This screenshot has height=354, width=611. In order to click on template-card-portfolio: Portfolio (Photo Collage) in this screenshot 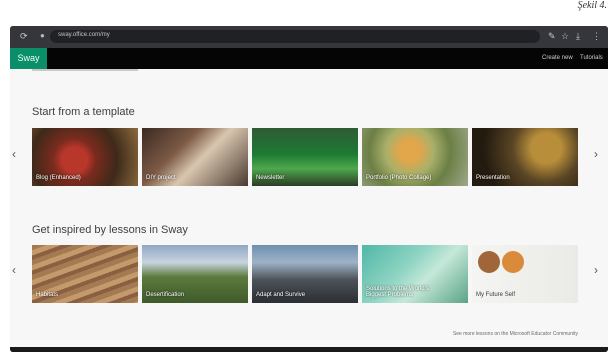, I will do `click(415, 157)`.